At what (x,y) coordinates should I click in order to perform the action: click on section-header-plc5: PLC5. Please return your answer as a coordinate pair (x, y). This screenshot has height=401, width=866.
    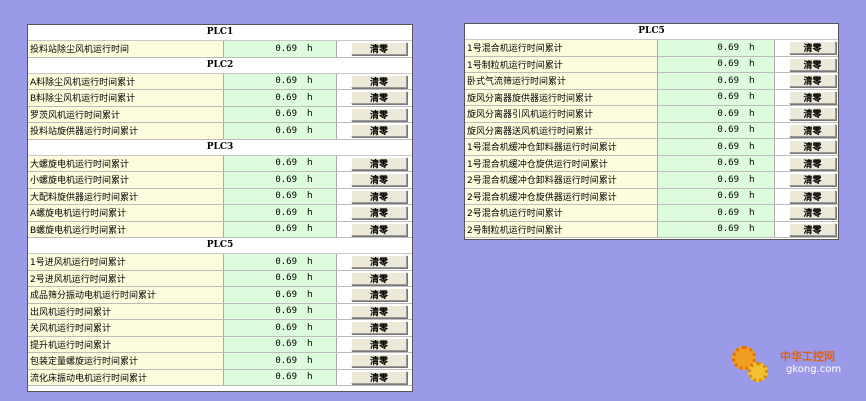
    Looking at the image, I should click on (220, 246).